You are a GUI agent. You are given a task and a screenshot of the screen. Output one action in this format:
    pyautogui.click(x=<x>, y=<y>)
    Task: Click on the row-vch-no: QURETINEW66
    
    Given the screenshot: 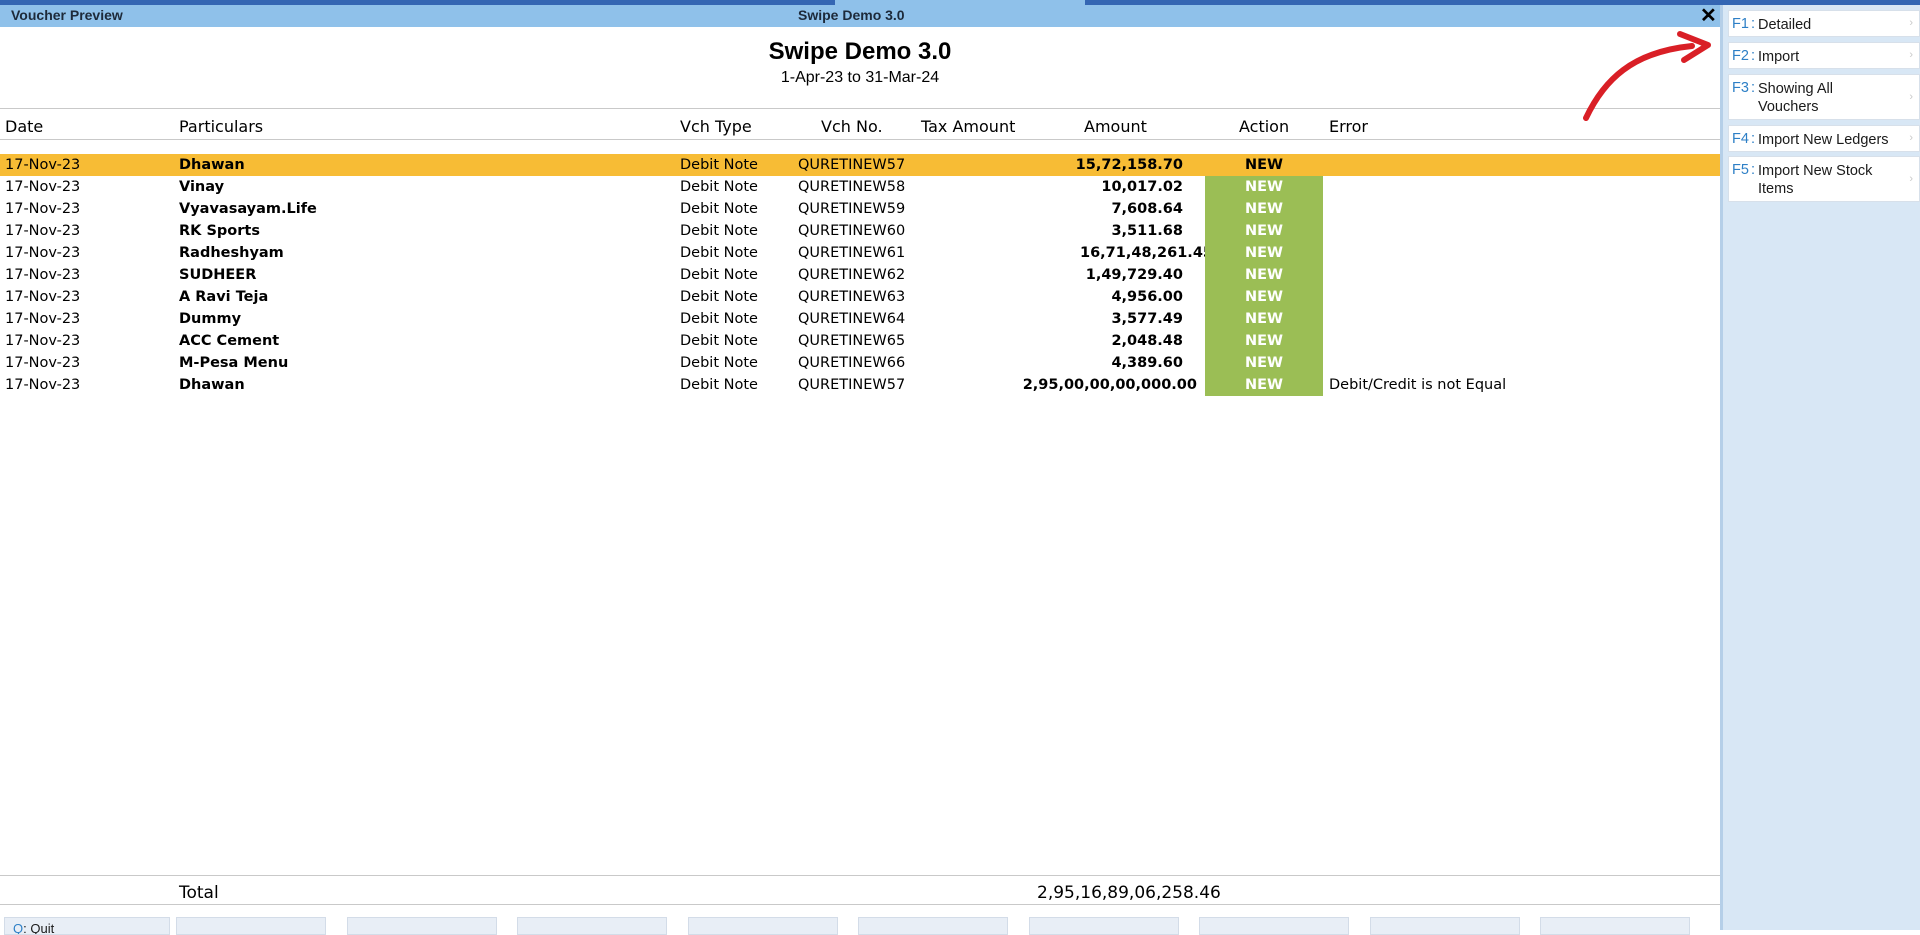 What is the action you would take?
    pyautogui.click(x=852, y=363)
    